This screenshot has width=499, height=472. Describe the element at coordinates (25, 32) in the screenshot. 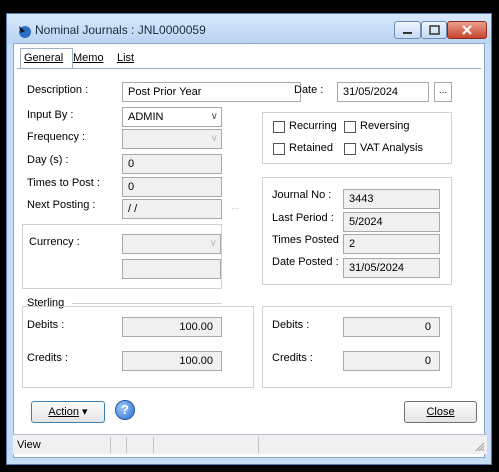

I see `journal-app-icon` at that location.